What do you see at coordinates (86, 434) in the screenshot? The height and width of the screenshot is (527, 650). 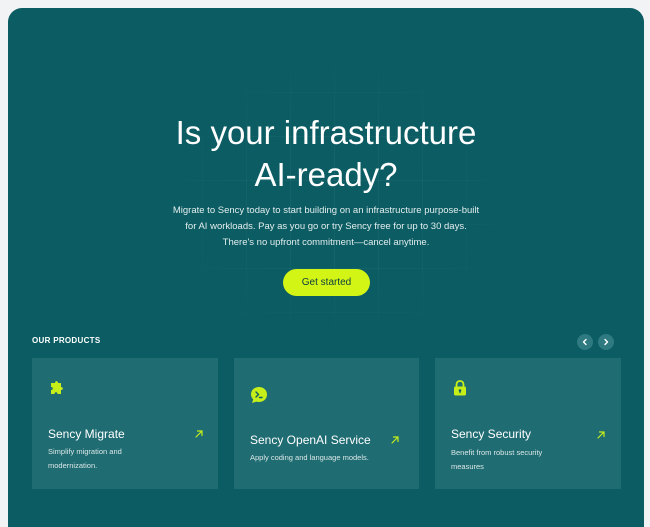 I see `product-card-title: Sency Migrate` at bounding box center [86, 434].